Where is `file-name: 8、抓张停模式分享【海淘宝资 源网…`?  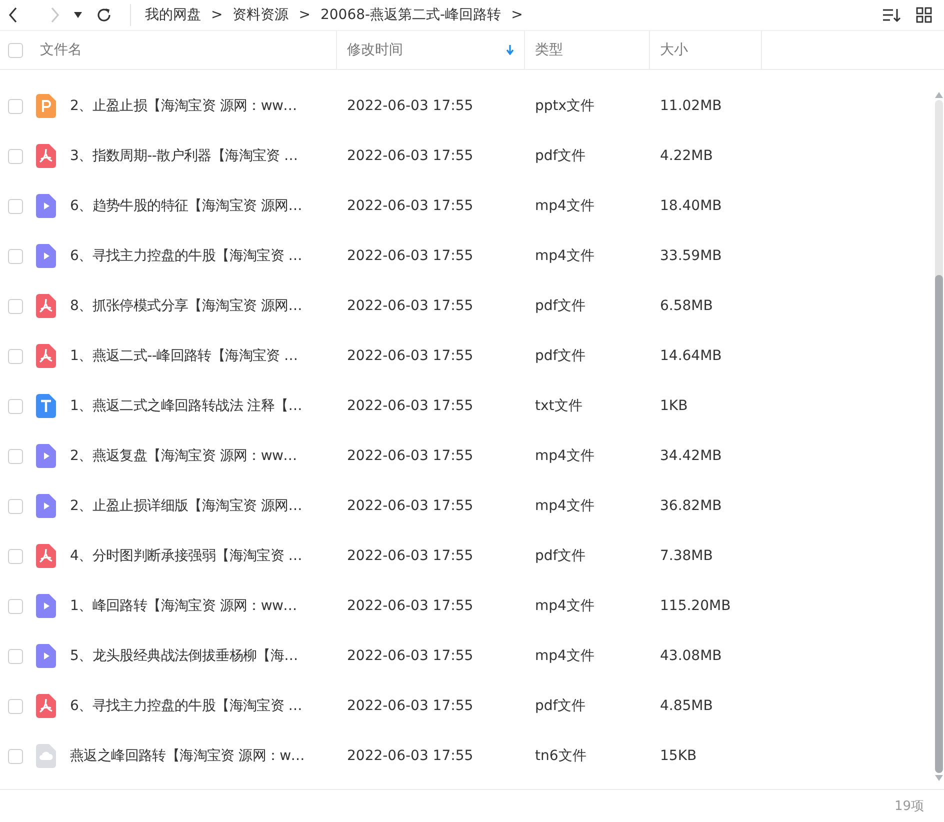 file-name: 8、抓张停模式分享【海淘宝资 源网… is located at coordinates (186, 306).